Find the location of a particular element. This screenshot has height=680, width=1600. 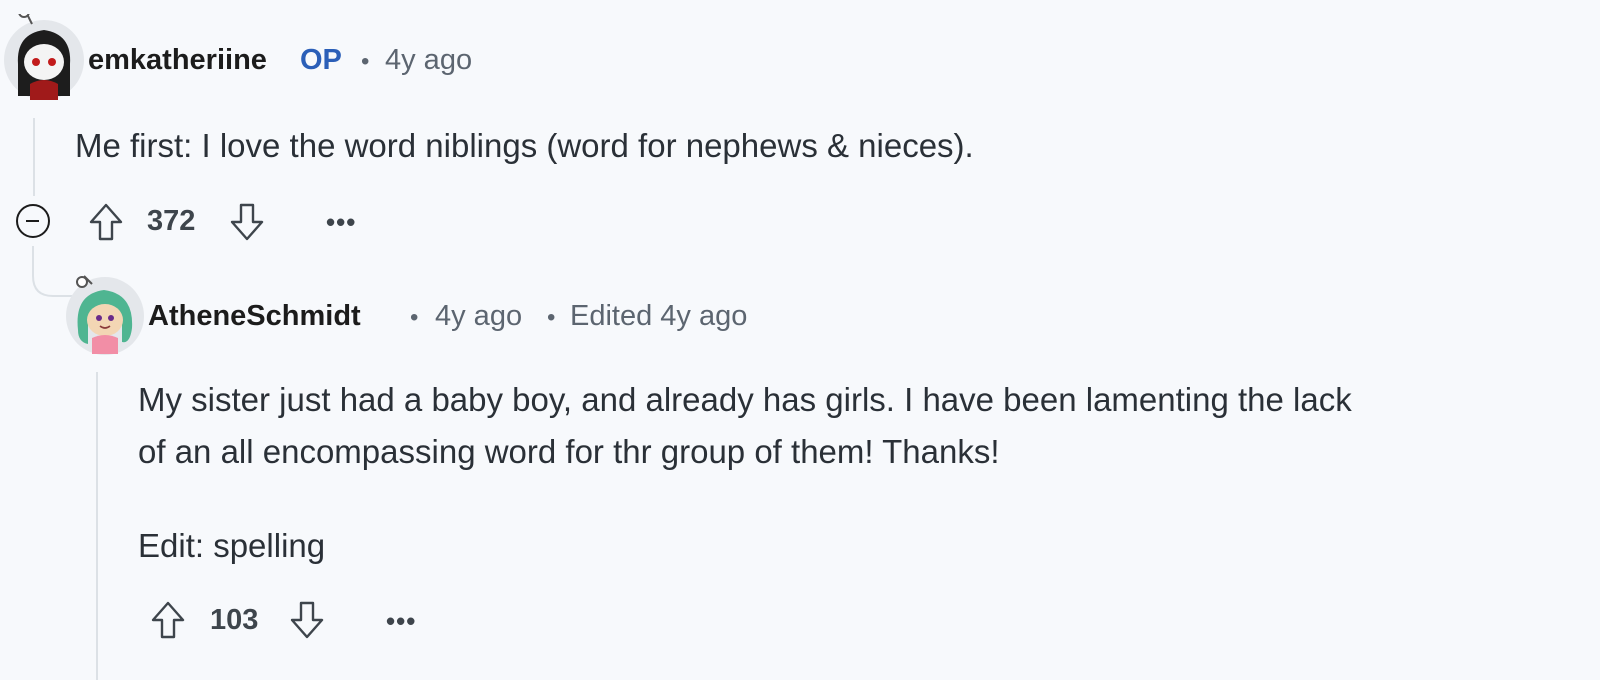

snoo-avatar-dark-hair-icon is located at coordinates (44, 57).